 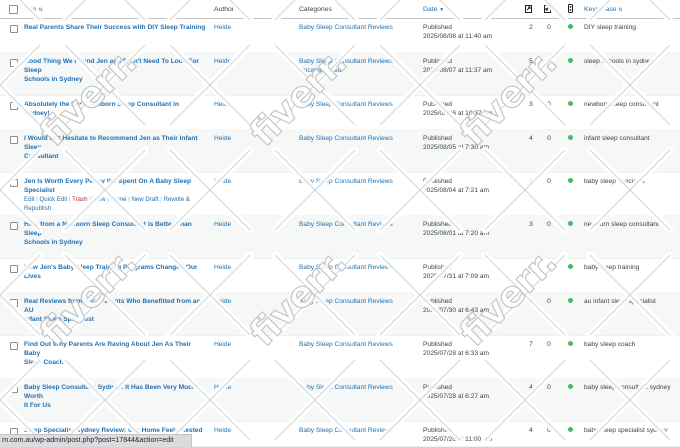 I want to click on column-keyphrase-sort: Keyphrase ⇅, so click(x=603, y=9).